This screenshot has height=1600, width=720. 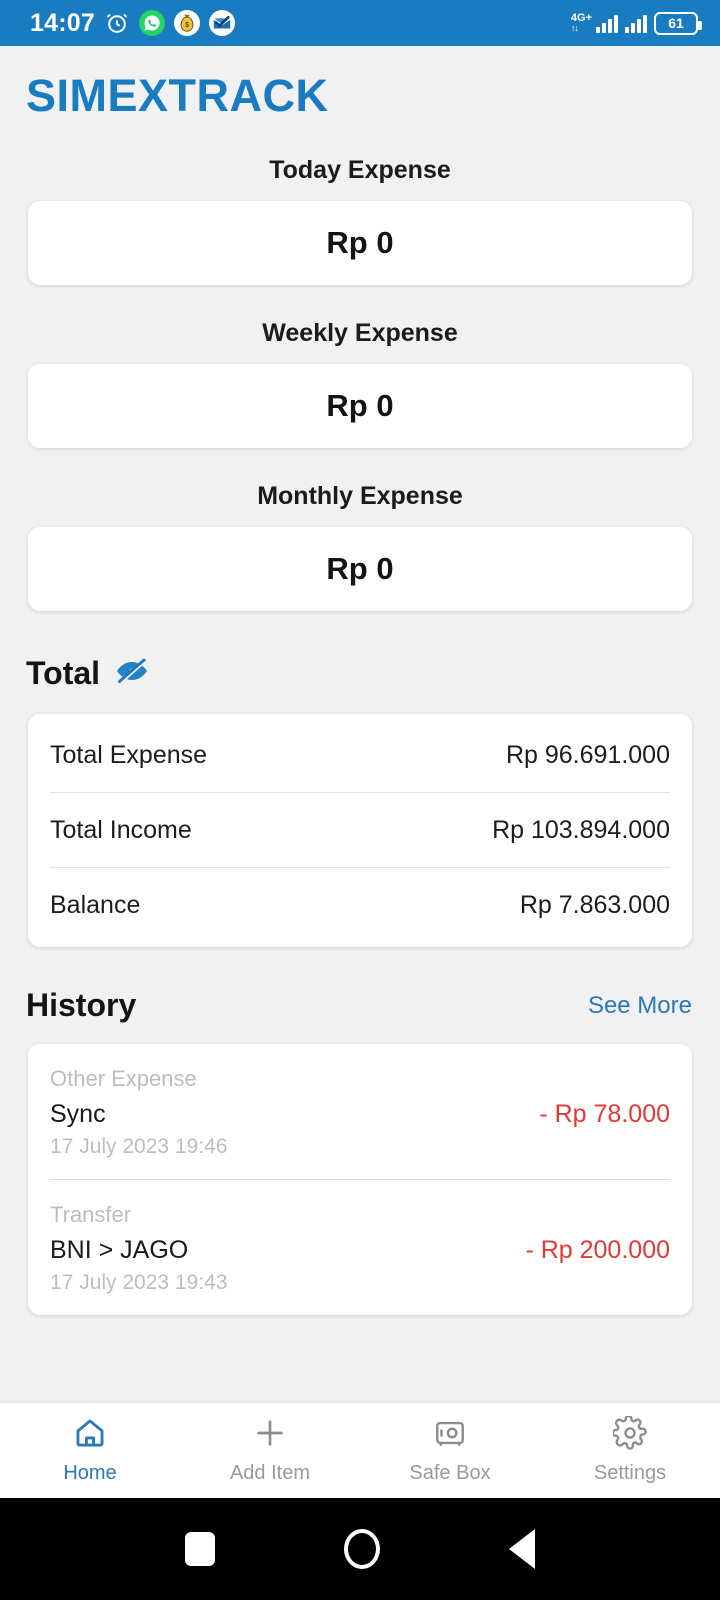 I want to click on today-expense-label: Today Expense, so click(x=360, y=170).